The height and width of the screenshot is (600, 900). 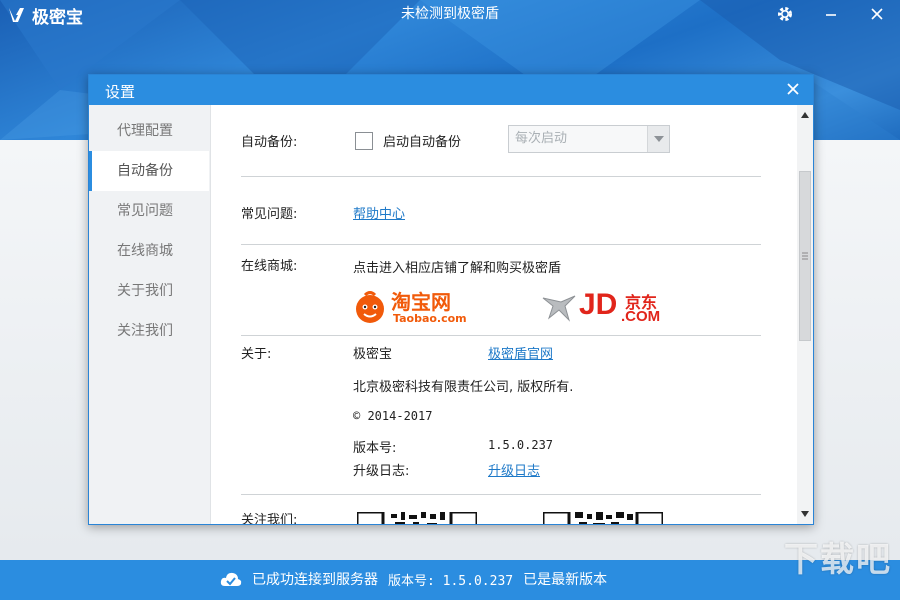 I want to click on wechat-qr-code, so click(x=417, y=518).